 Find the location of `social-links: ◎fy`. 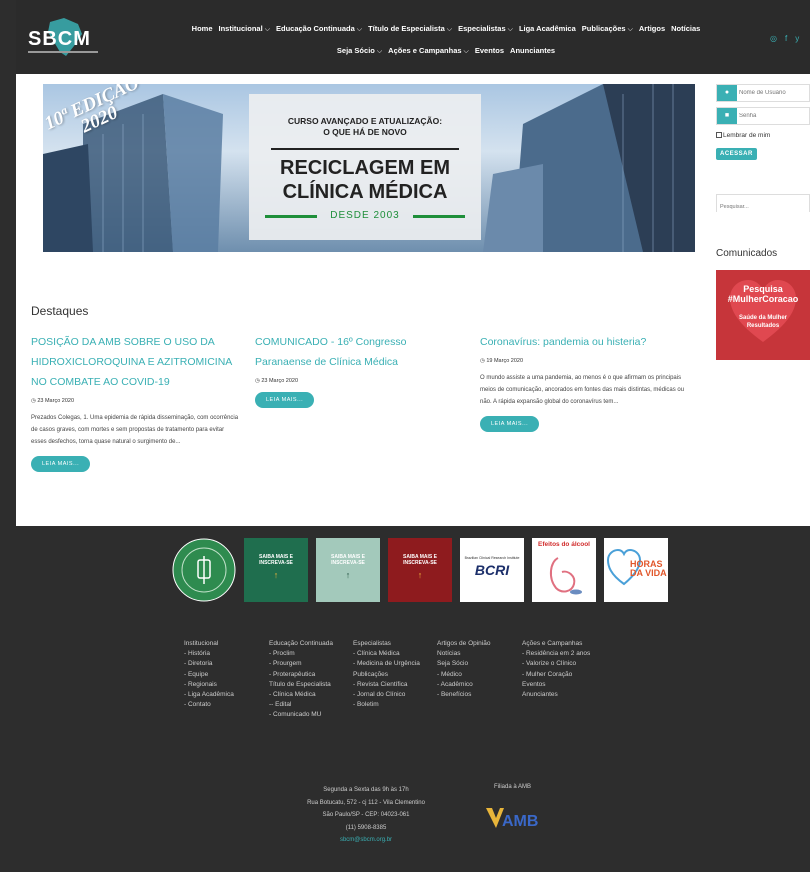

social-links: ◎fy is located at coordinates (788, 38).